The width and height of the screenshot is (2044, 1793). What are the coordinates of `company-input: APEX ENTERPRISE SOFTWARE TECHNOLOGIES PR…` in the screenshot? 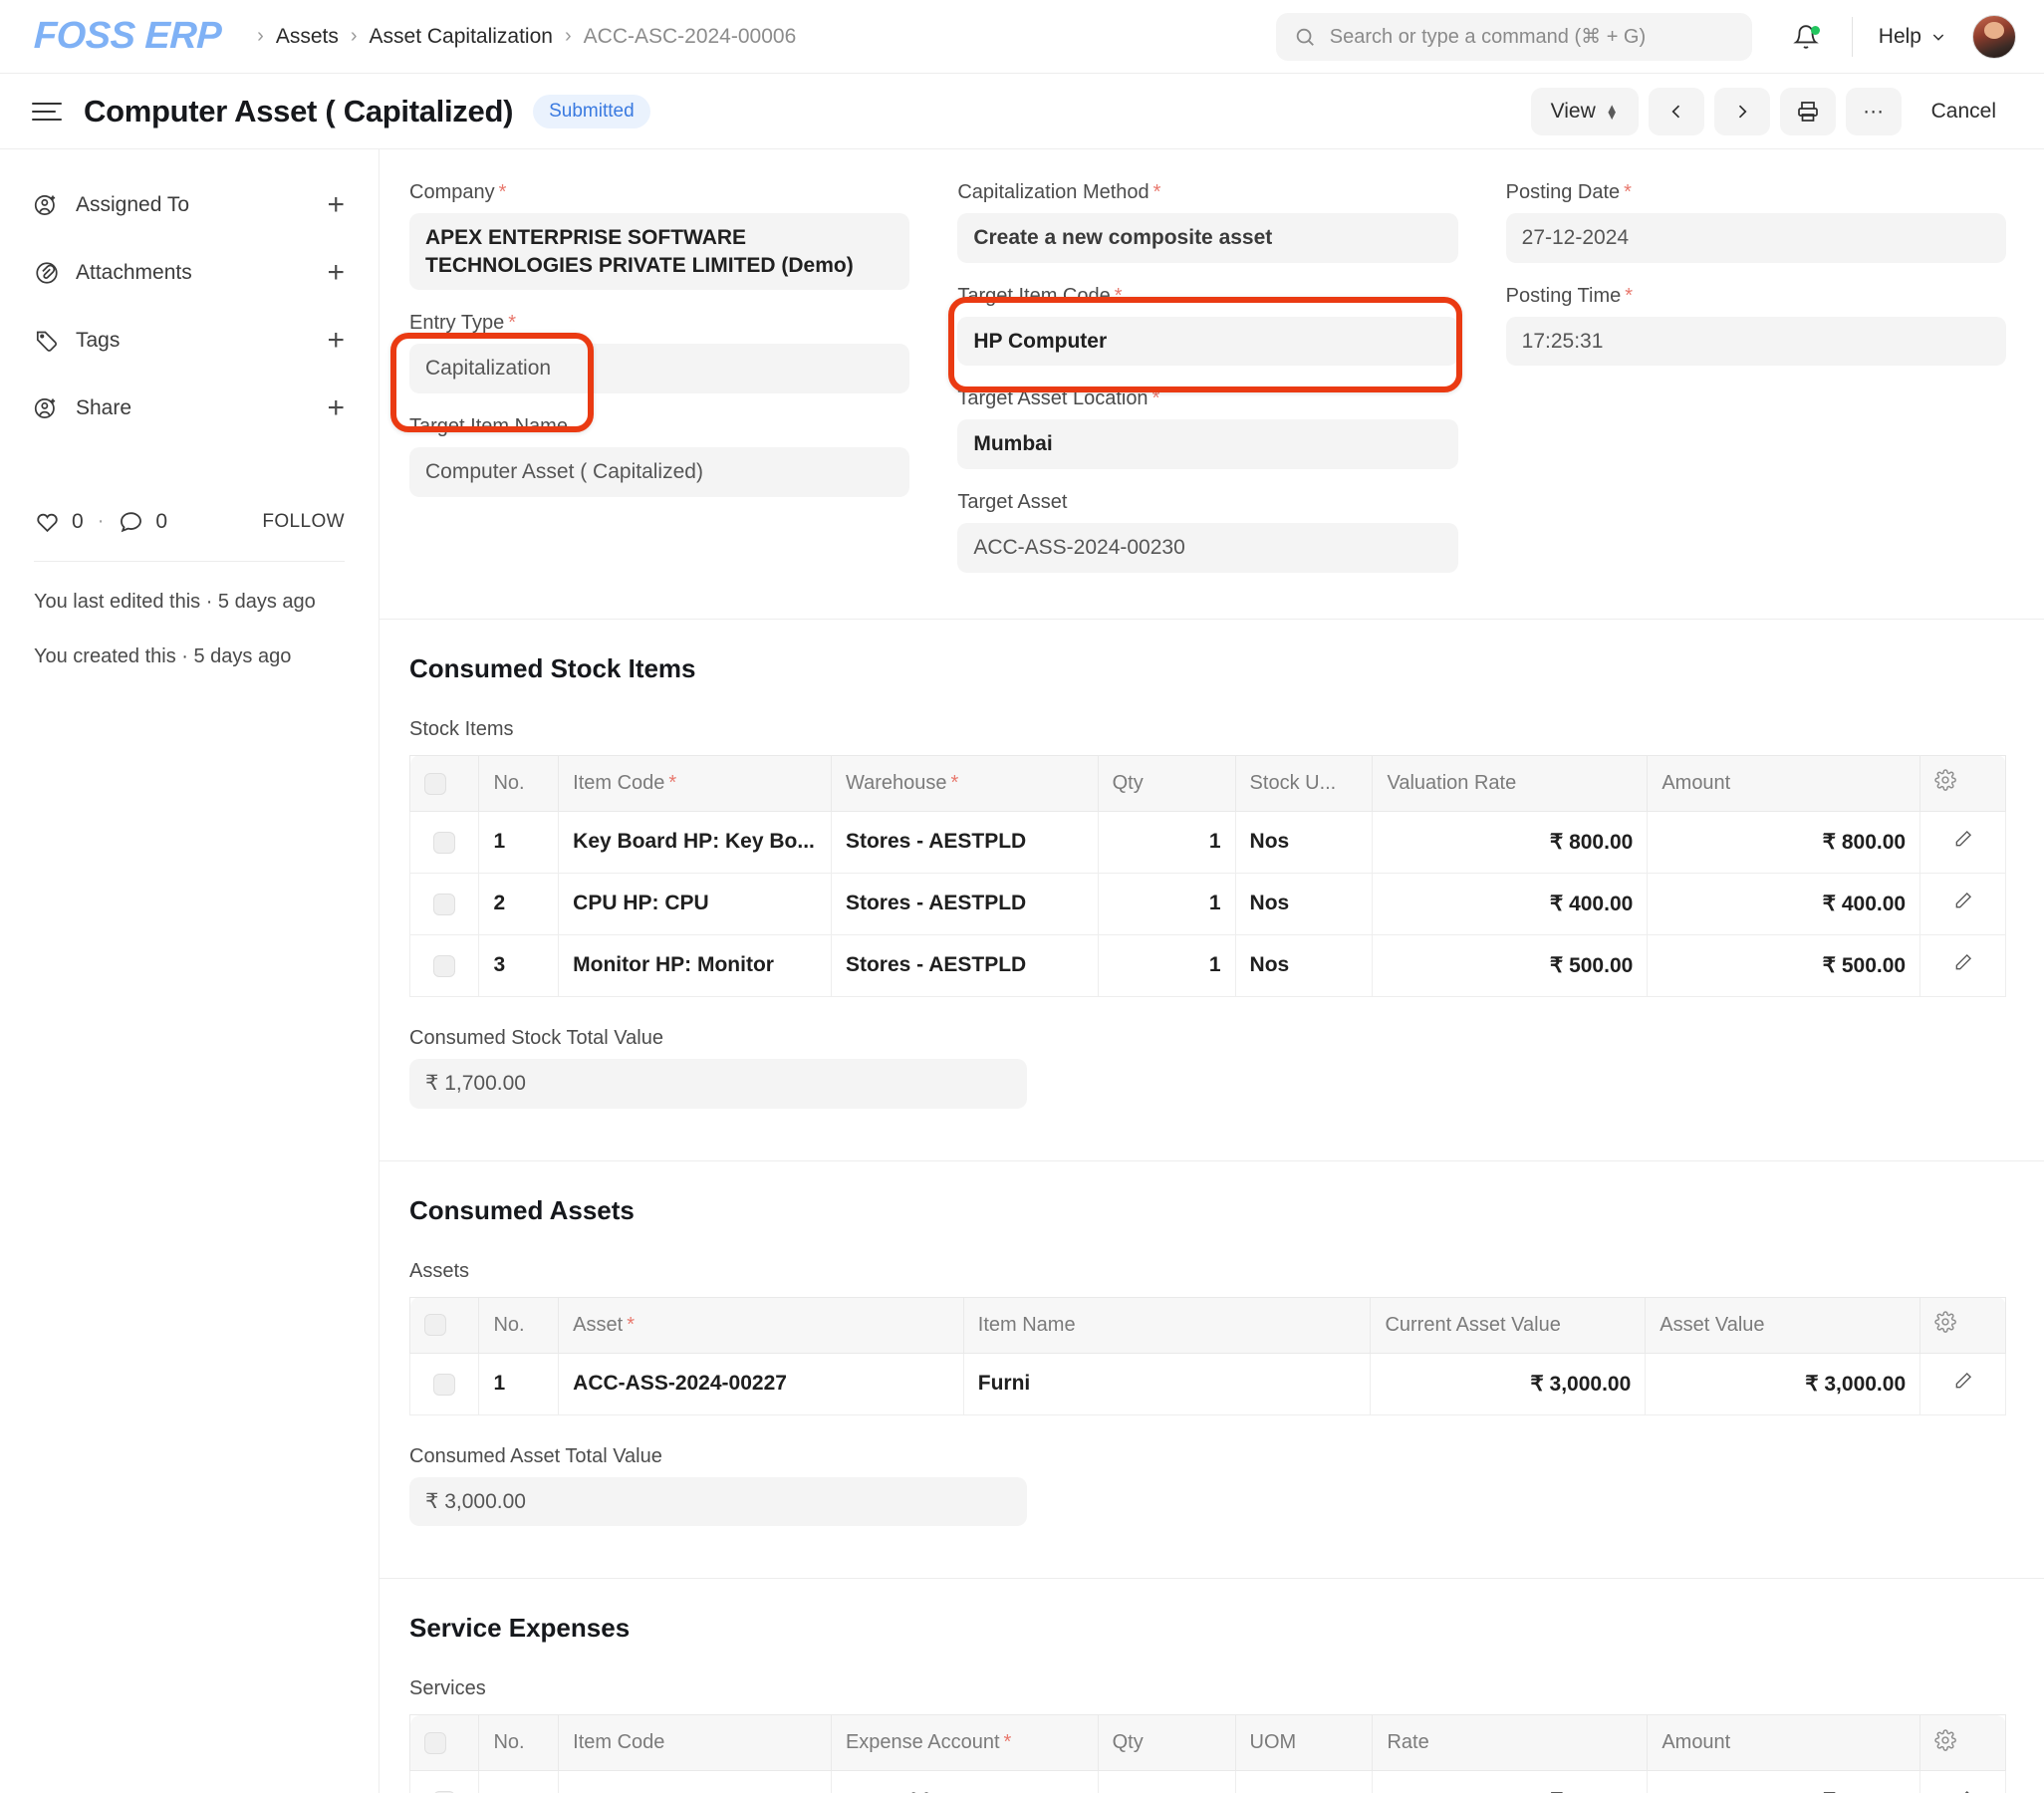 It's located at (660, 252).